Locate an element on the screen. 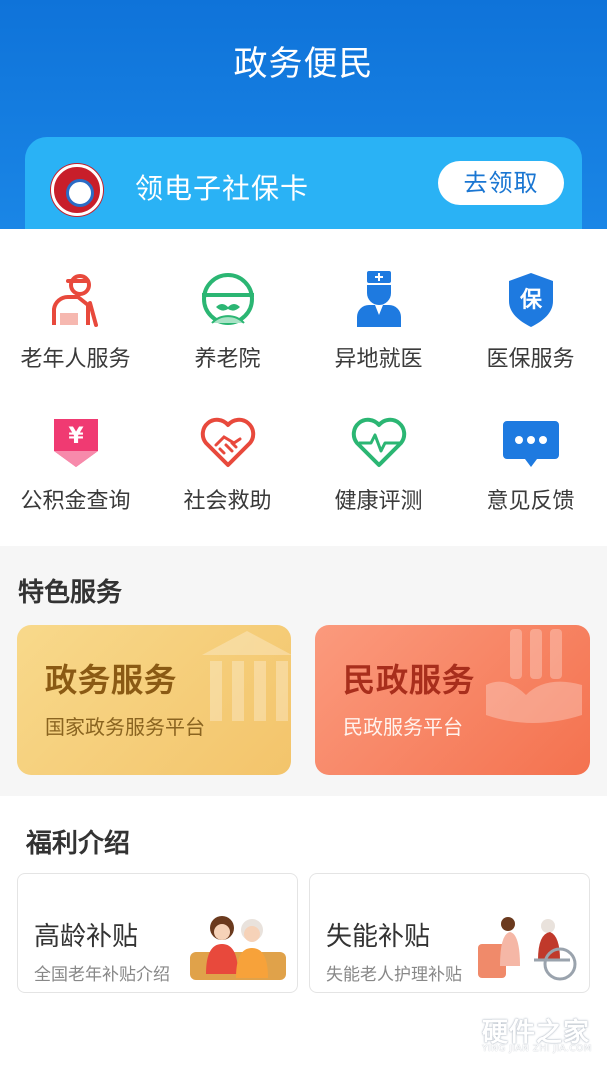 Image resolution: width=607 pixels, height=1080 pixels. disability-subsidy-card: 失能补贴 失能老人护理补贴 is located at coordinates (449, 933).